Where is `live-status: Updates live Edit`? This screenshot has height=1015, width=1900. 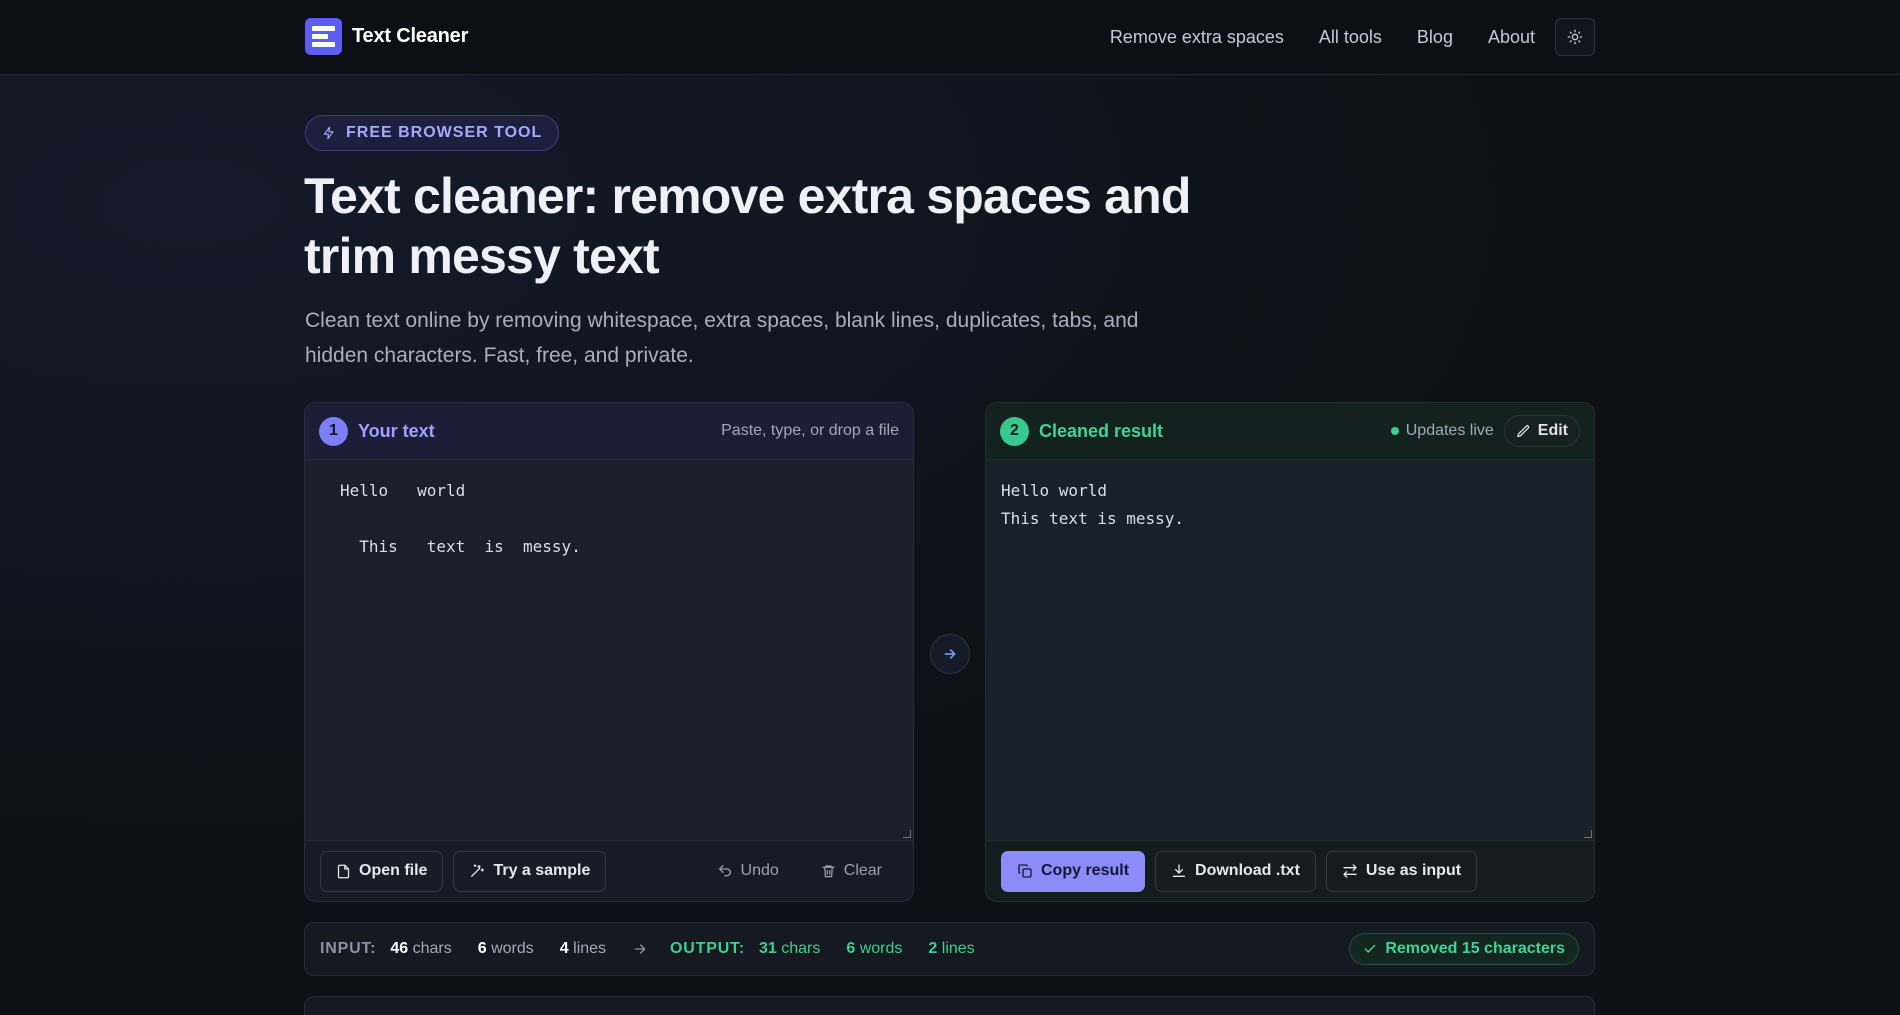 live-status: Updates live Edit is located at coordinates (1485, 431).